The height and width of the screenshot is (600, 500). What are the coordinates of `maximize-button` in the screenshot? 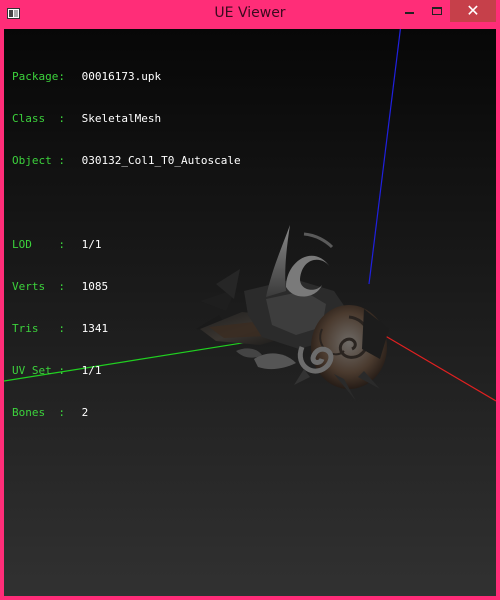 It's located at (437, 11).